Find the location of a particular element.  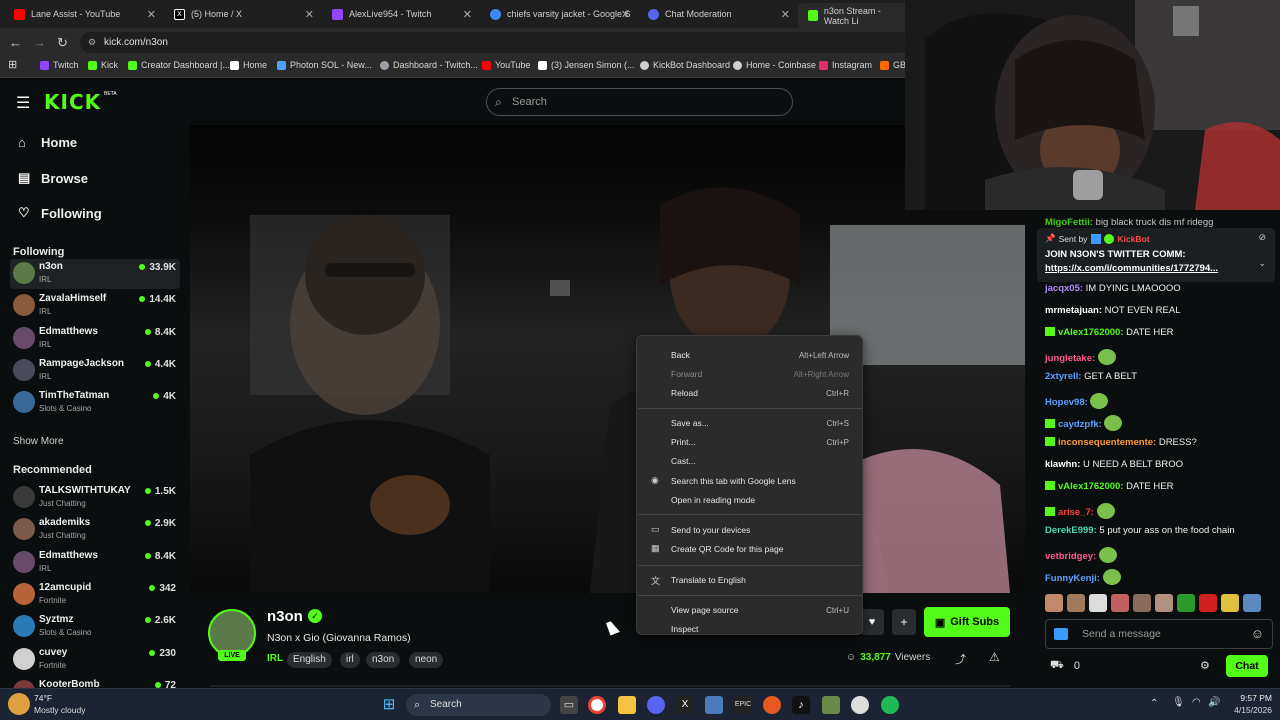

nav-home: ⌂ Home is located at coordinates (47, 142).